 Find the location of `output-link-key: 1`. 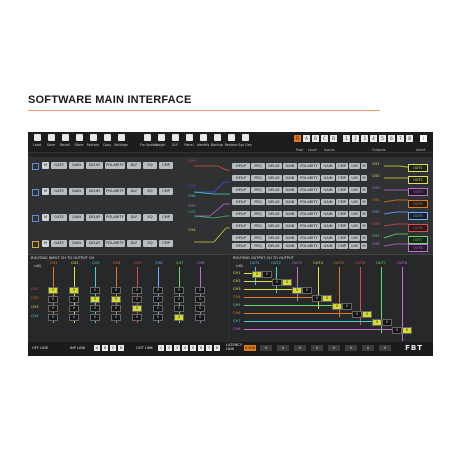

output-link-key: 1 is located at coordinates (161, 348).